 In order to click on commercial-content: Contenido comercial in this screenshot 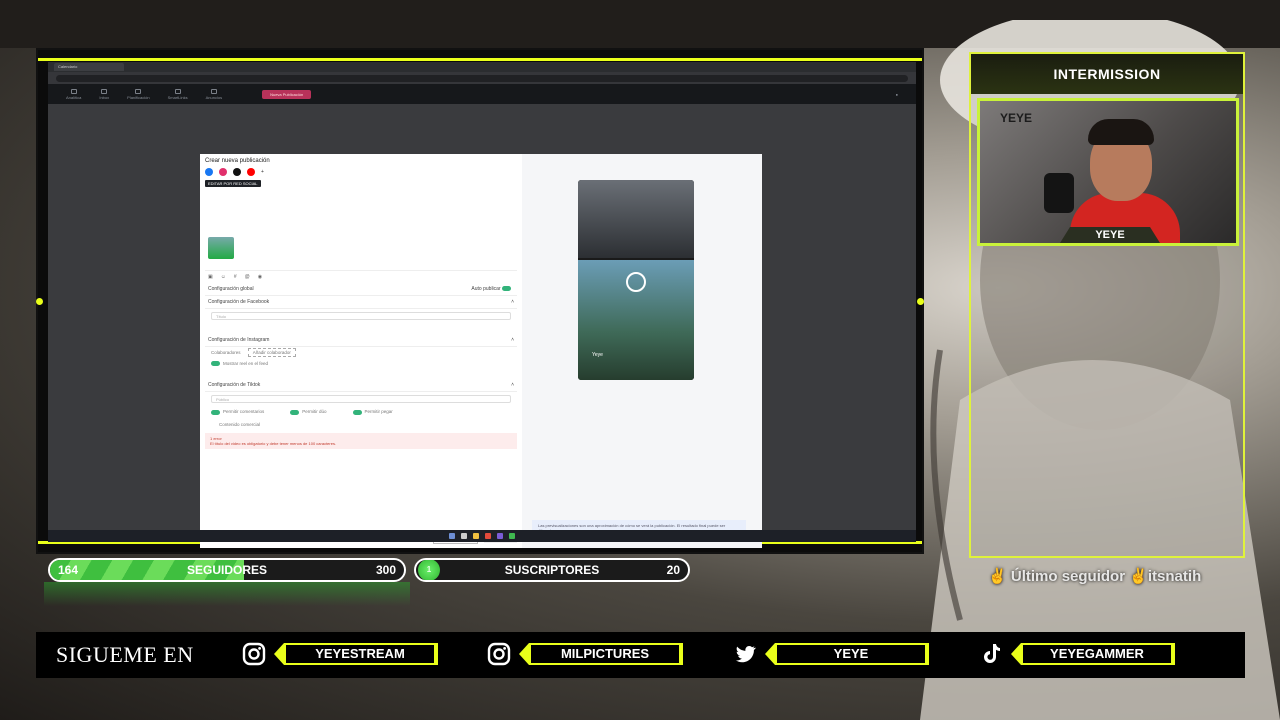, I will do `click(361, 424)`.